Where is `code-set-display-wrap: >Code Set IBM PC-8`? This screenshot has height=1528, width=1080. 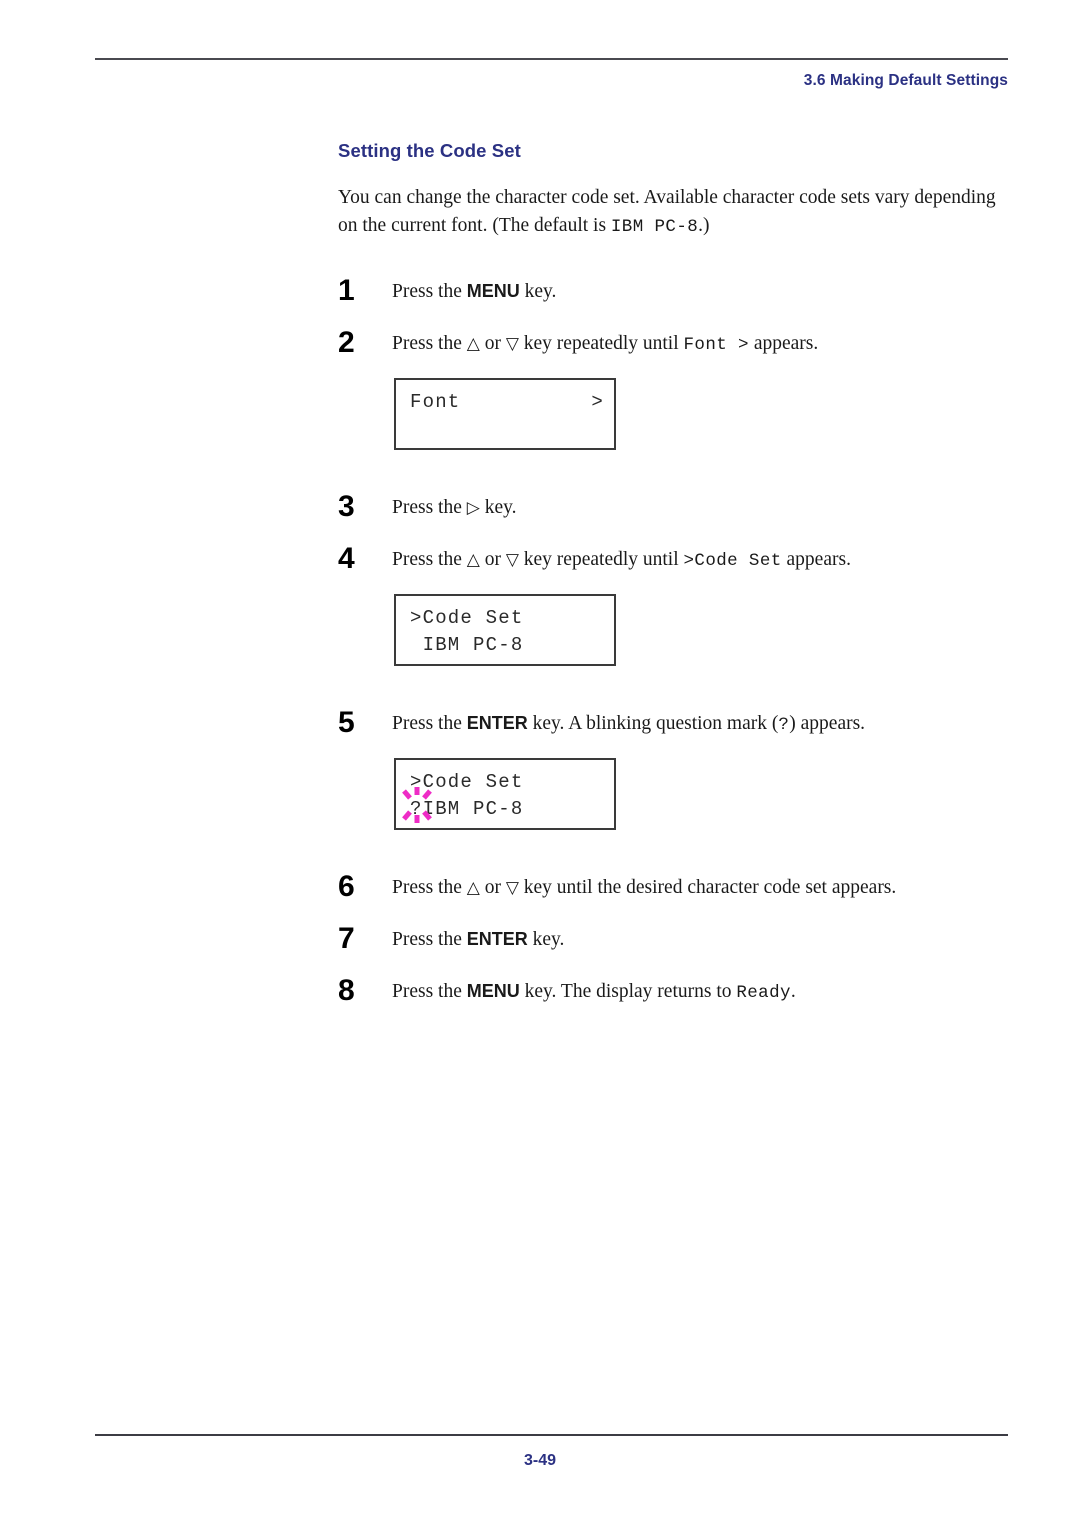
code-set-display-wrap: >Code Set IBM PC-8 is located at coordinates (674, 629).